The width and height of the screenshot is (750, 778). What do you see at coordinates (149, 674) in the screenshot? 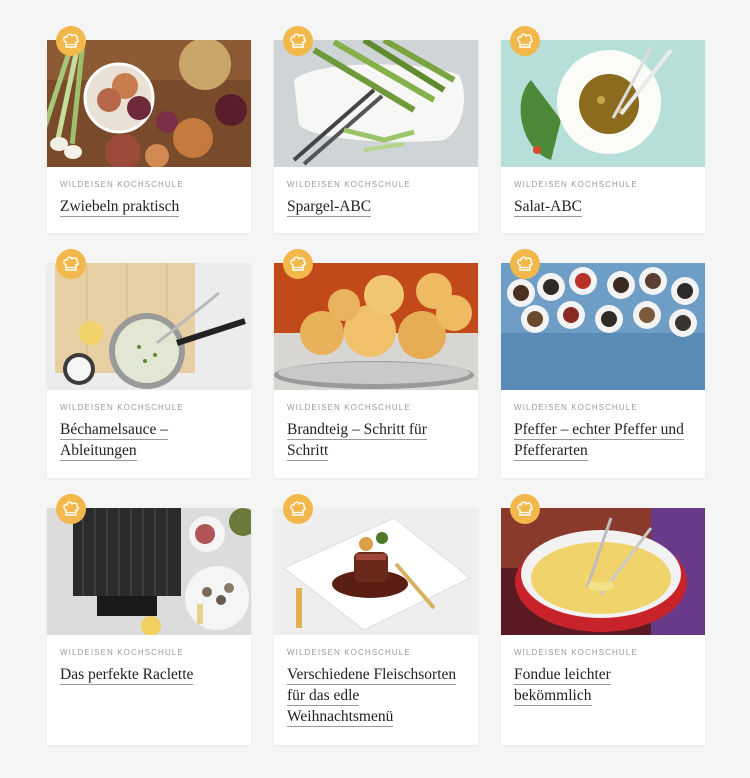
I see `card-title: Das perfekte Raclette` at bounding box center [149, 674].